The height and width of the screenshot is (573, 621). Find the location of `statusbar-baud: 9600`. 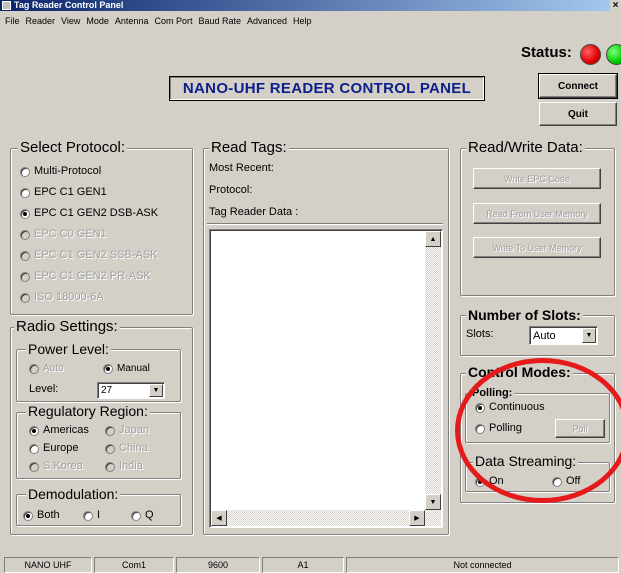

statusbar-baud: 9600 is located at coordinates (218, 565).